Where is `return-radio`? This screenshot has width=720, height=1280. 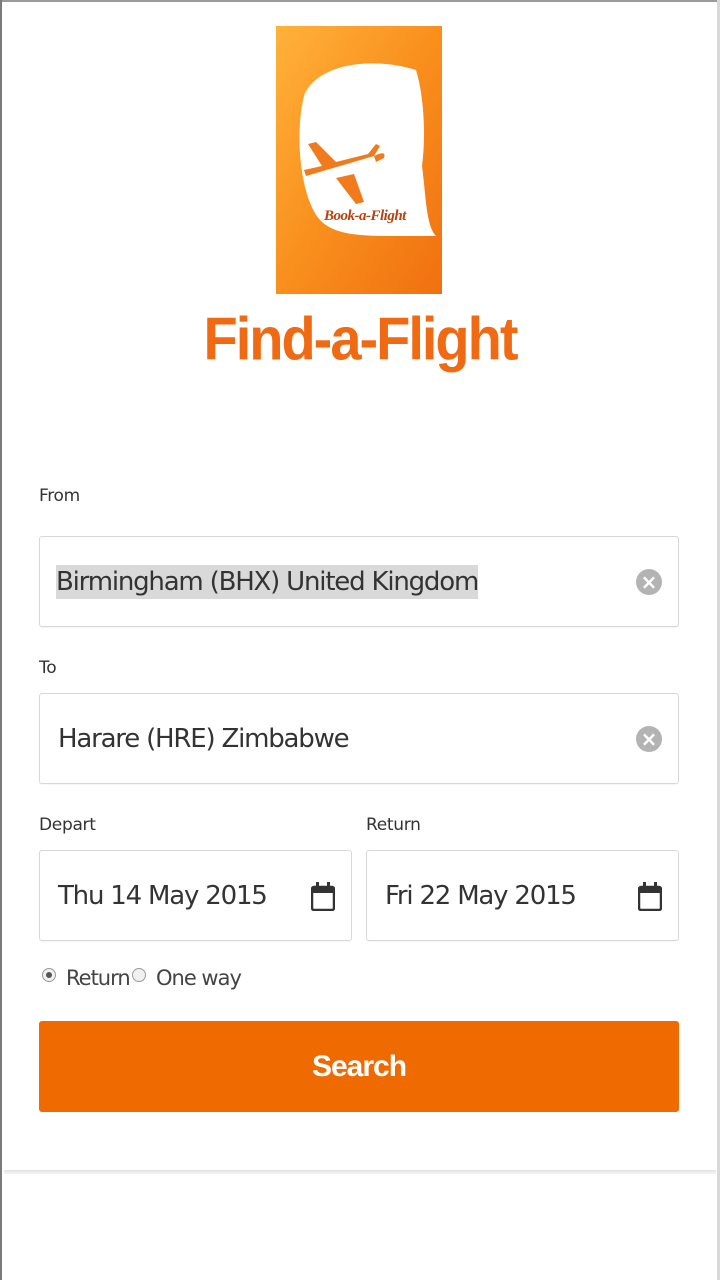
return-radio is located at coordinates (49, 975).